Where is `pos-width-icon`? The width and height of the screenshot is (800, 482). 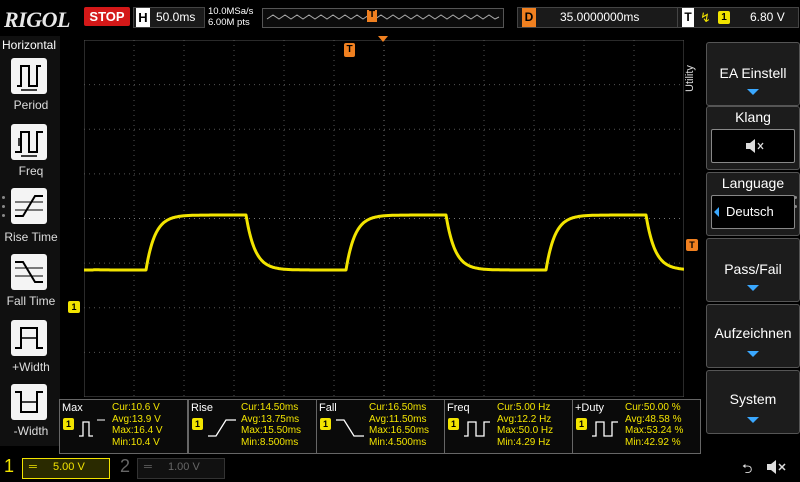
pos-width-icon is located at coordinates (29, 338).